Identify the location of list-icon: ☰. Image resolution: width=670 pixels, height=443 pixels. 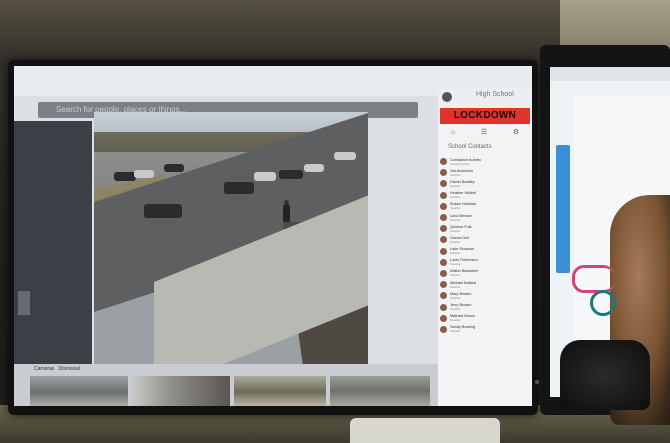
(484, 132).